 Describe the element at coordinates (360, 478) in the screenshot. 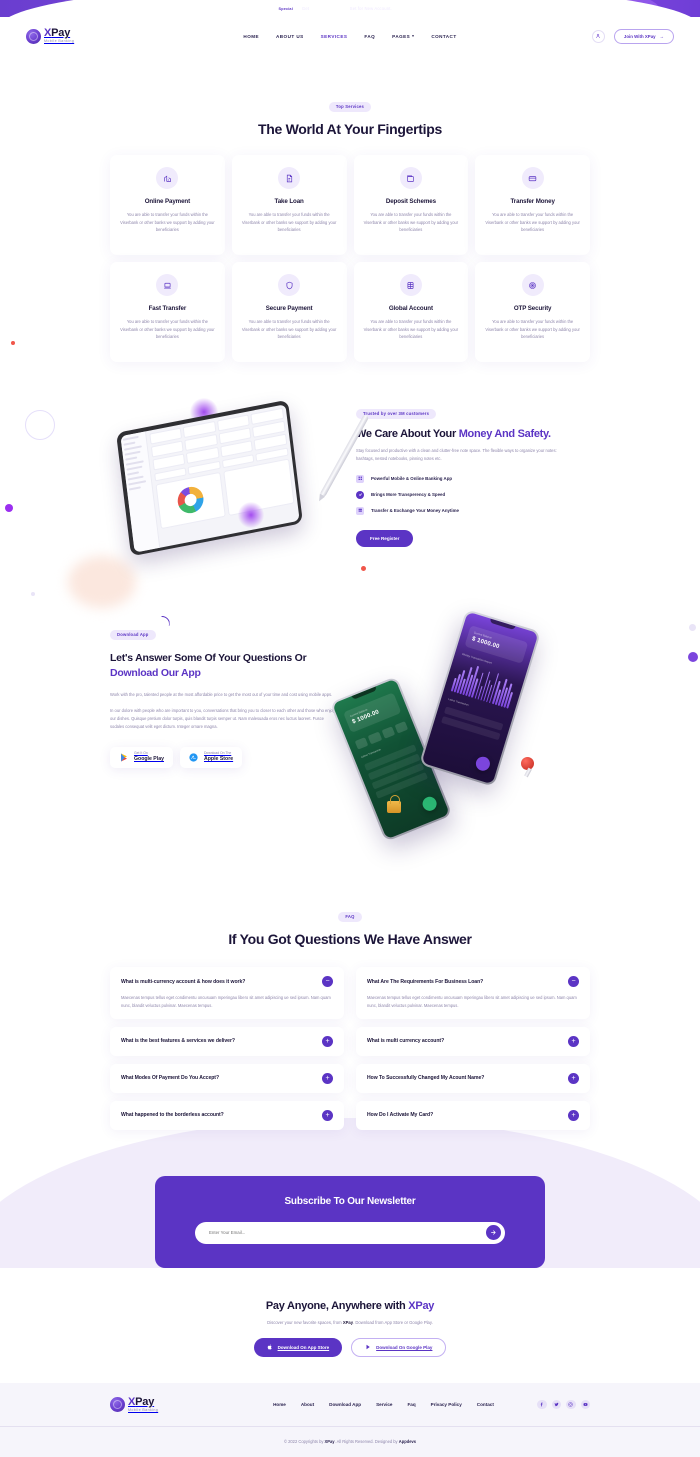

I see `grid-icon` at that location.